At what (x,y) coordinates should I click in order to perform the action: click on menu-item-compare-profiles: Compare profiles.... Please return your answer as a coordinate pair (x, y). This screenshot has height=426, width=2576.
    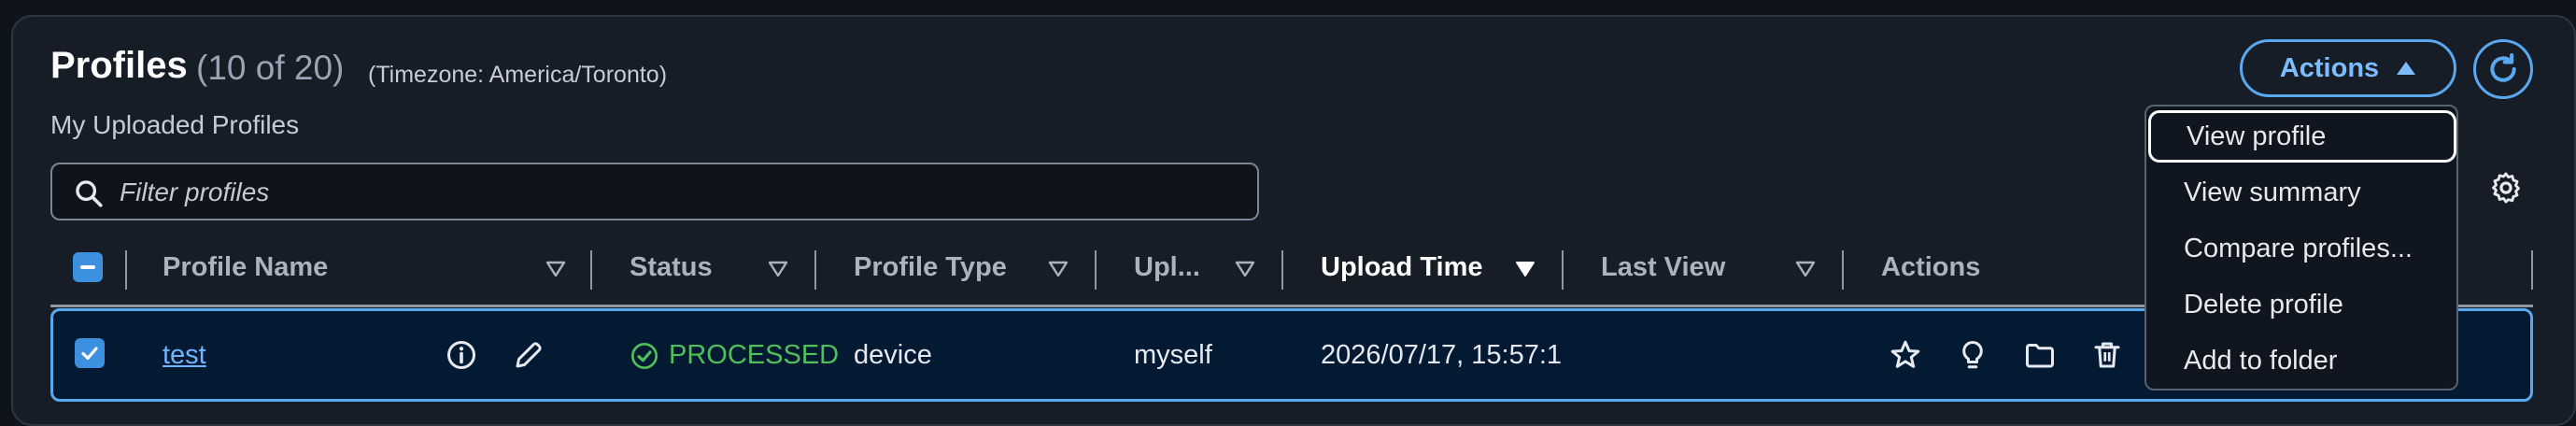
    Looking at the image, I should click on (2303, 248).